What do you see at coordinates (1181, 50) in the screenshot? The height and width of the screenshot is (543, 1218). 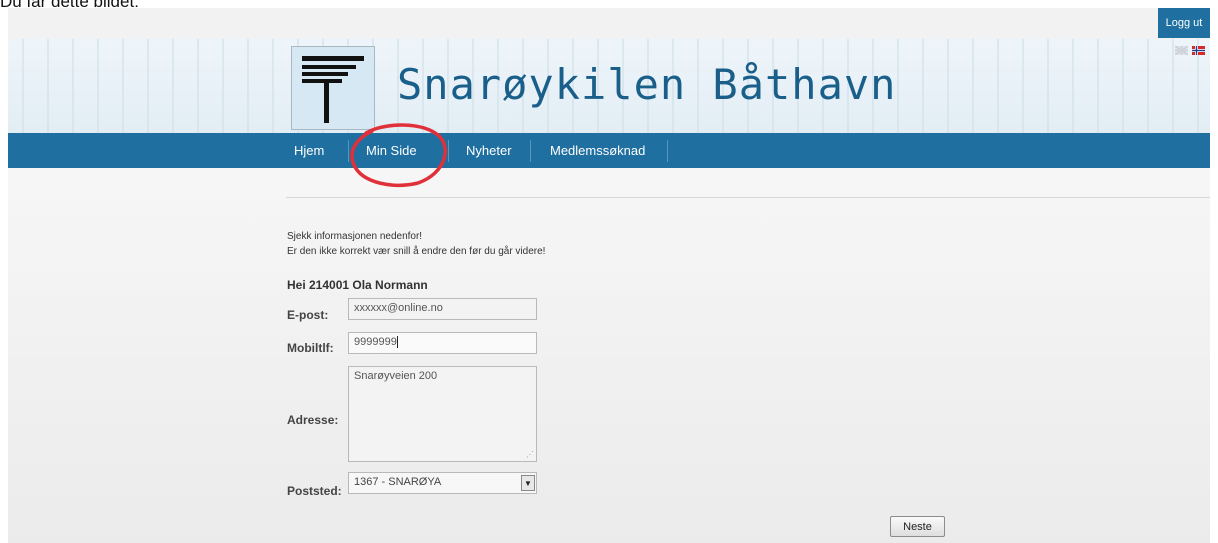 I see `english-flag-icon` at bounding box center [1181, 50].